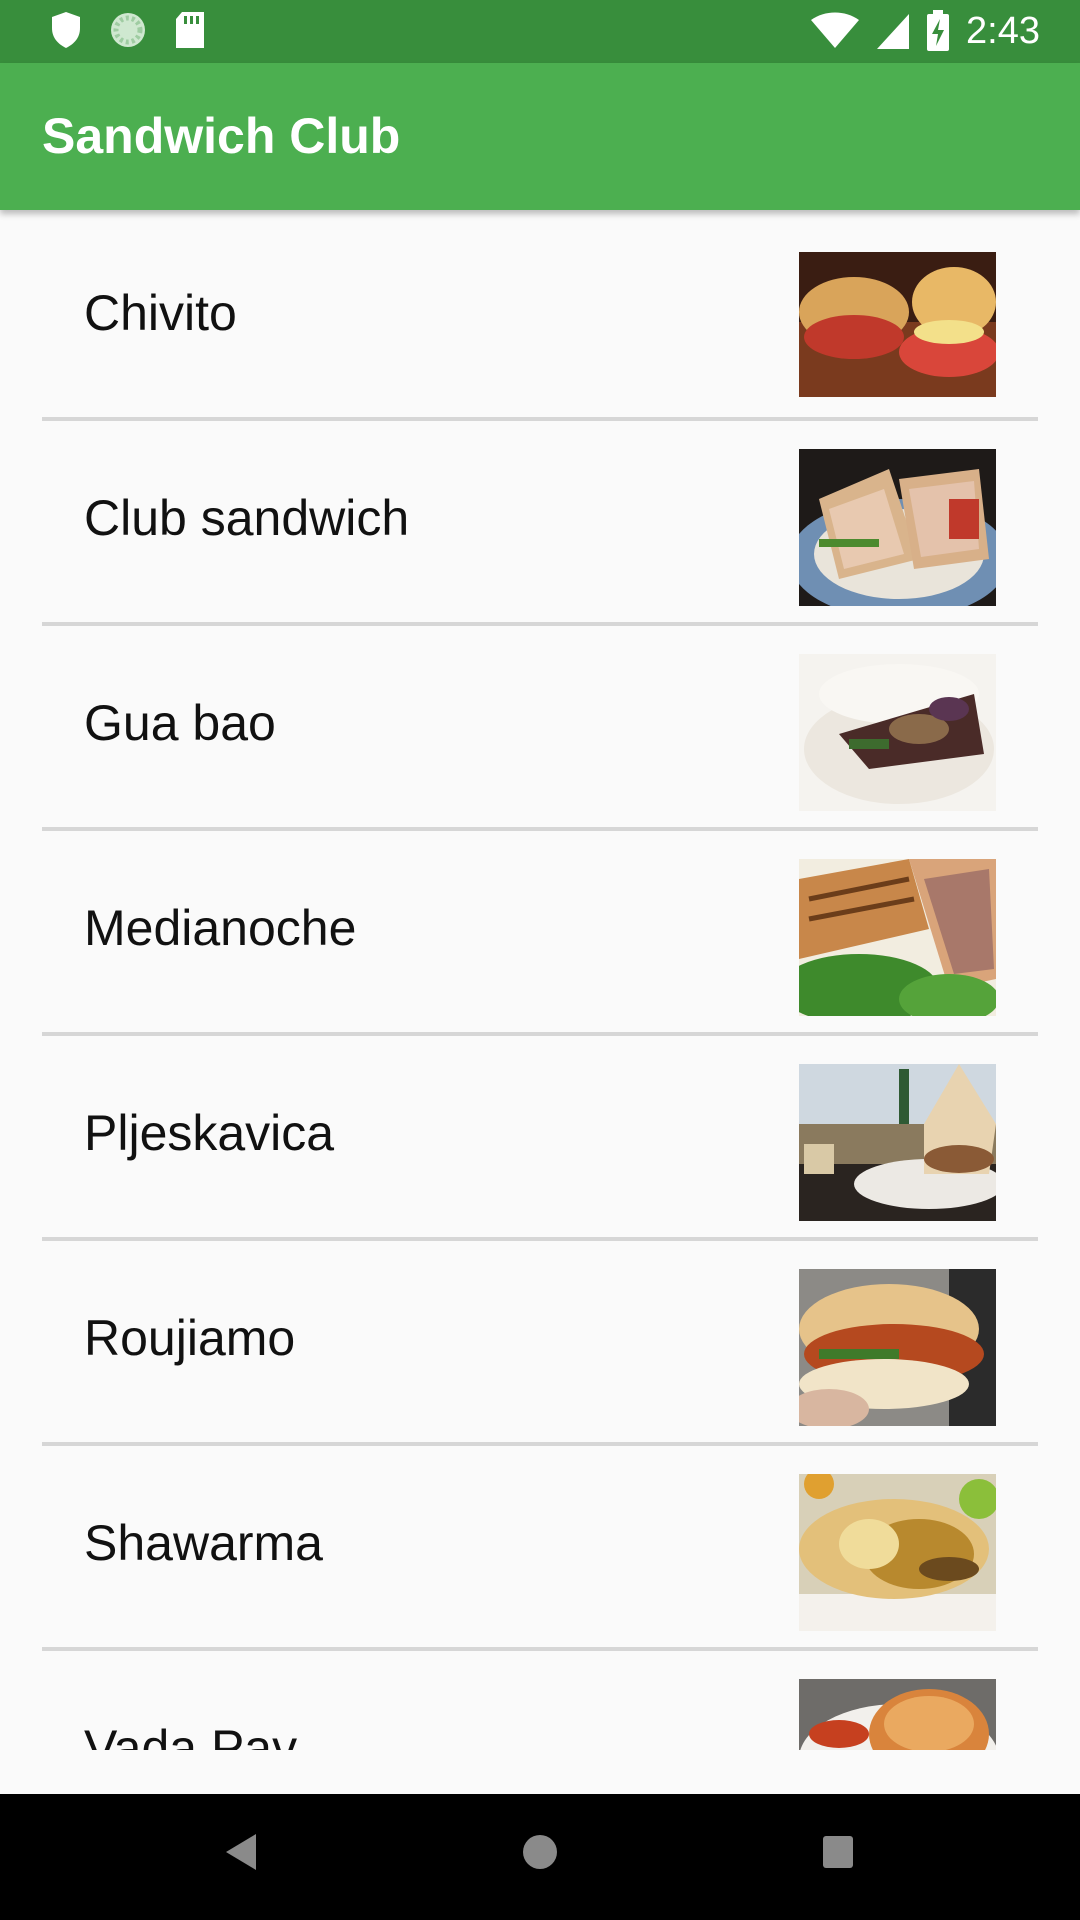 This screenshot has height=1920, width=1080. What do you see at coordinates (838, 1854) in the screenshot?
I see `recents-icon` at bounding box center [838, 1854].